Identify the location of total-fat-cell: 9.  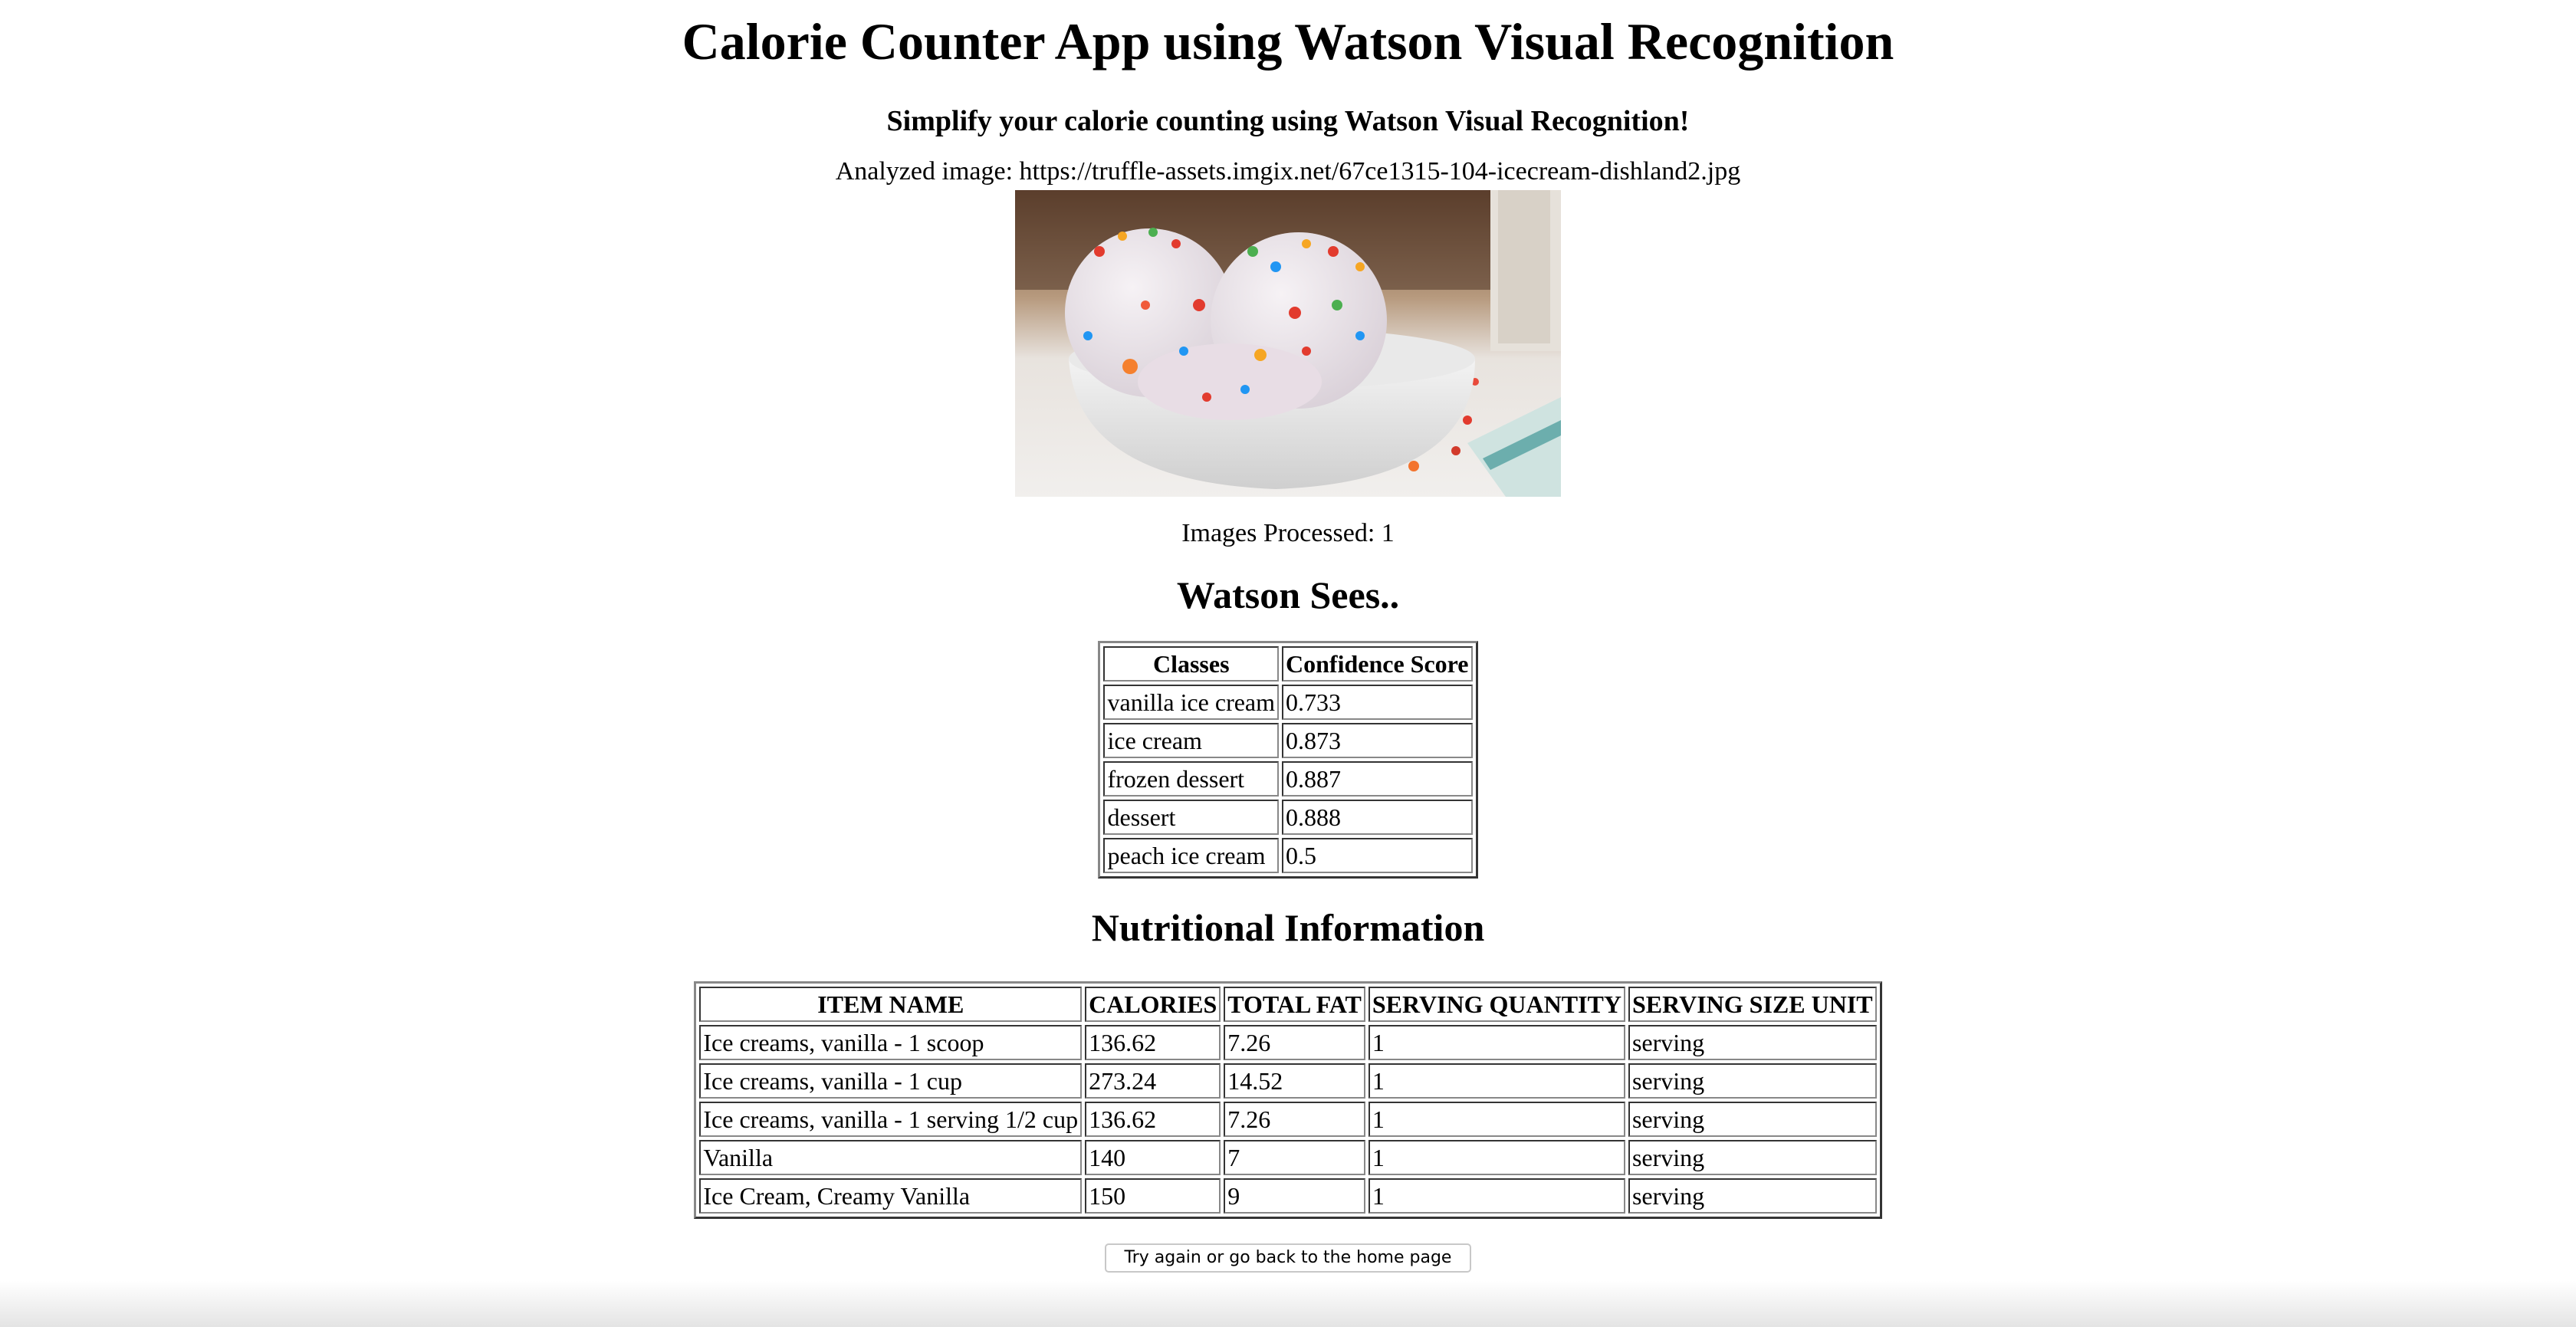
(1294, 1196).